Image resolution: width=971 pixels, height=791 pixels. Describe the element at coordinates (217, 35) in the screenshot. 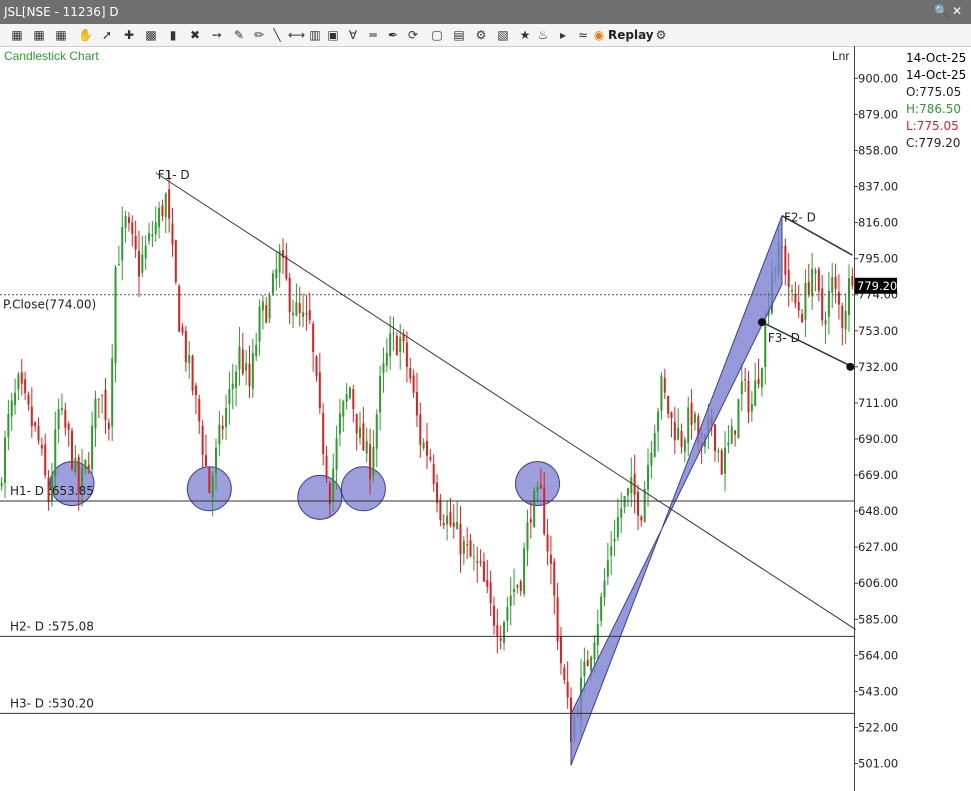

I see `cursor-icon: ➙` at that location.